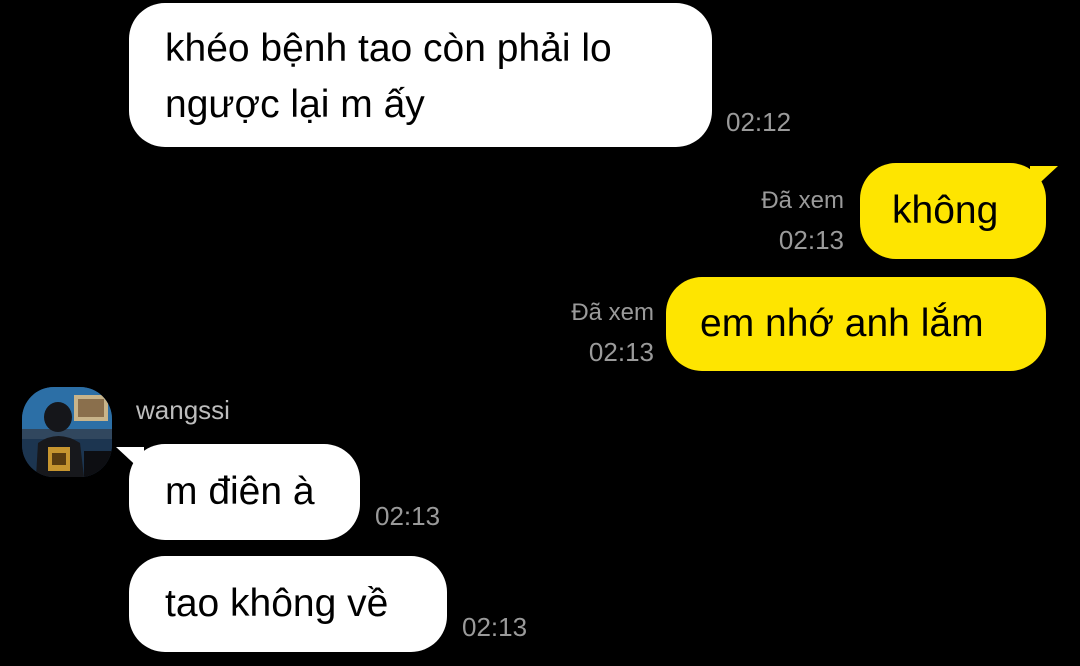 This screenshot has width=1080, height=666. I want to click on message-bubble-incoming: m điên à, so click(244, 492).